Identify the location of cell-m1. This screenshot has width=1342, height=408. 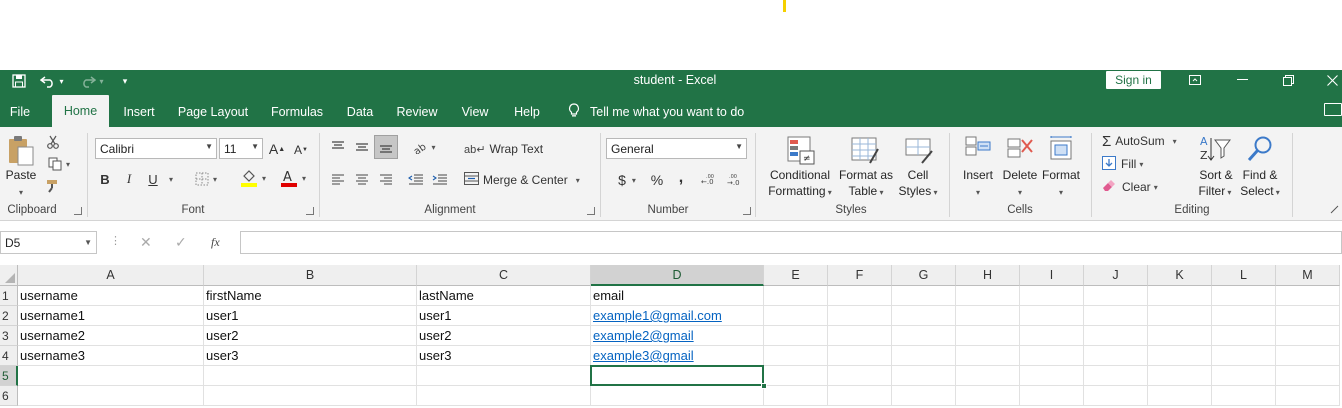
(1308, 296).